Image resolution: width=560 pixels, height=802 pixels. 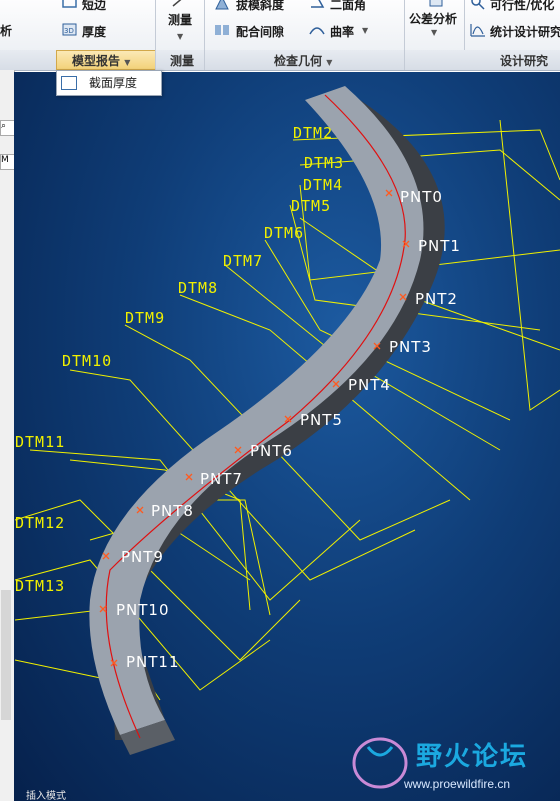 I want to click on point-label: PNT9, so click(x=142, y=557).